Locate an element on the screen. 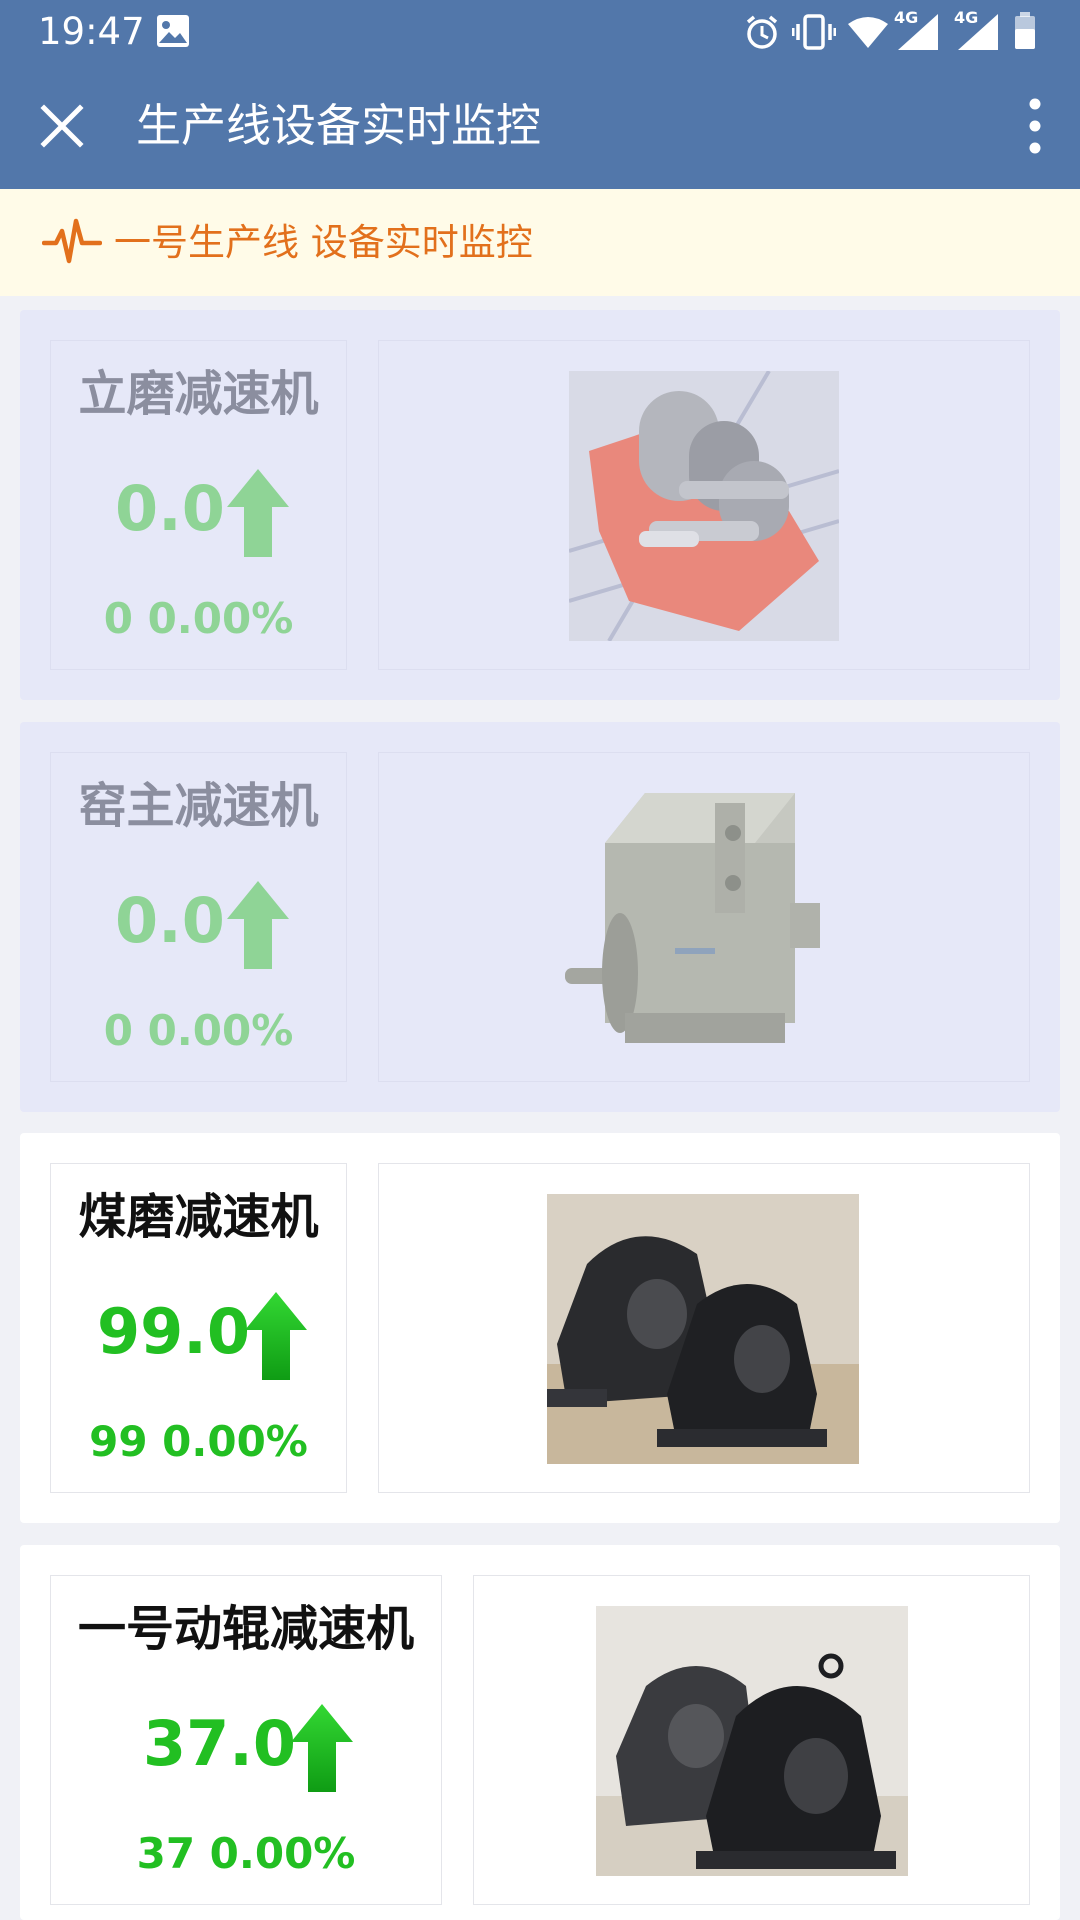  app-bar: 生产线设备实时监控 is located at coordinates (540, 125).